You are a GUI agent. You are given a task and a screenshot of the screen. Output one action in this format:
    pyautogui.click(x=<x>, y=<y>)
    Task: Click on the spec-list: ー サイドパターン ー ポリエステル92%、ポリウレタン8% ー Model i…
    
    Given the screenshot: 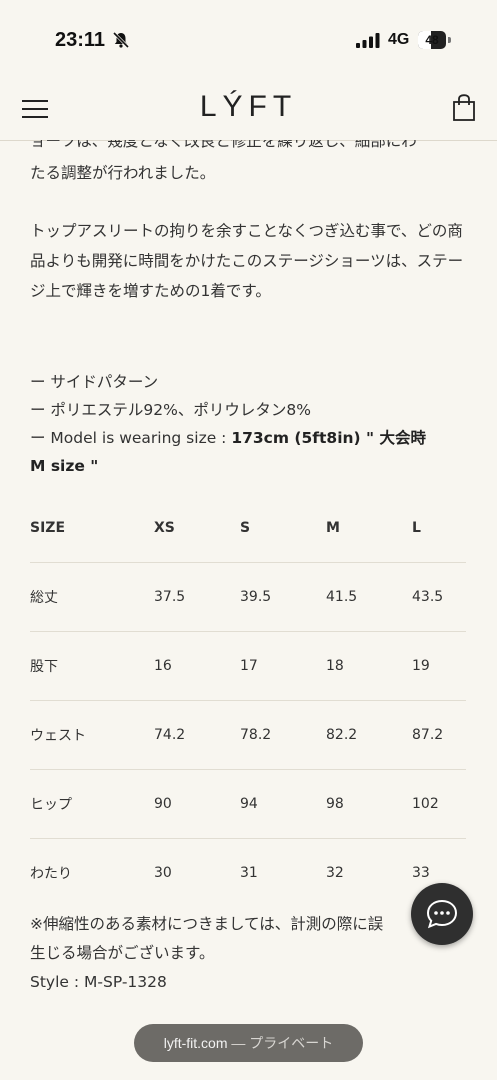 What is the action you would take?
    pyautogui.click(x=250, y=424)
    